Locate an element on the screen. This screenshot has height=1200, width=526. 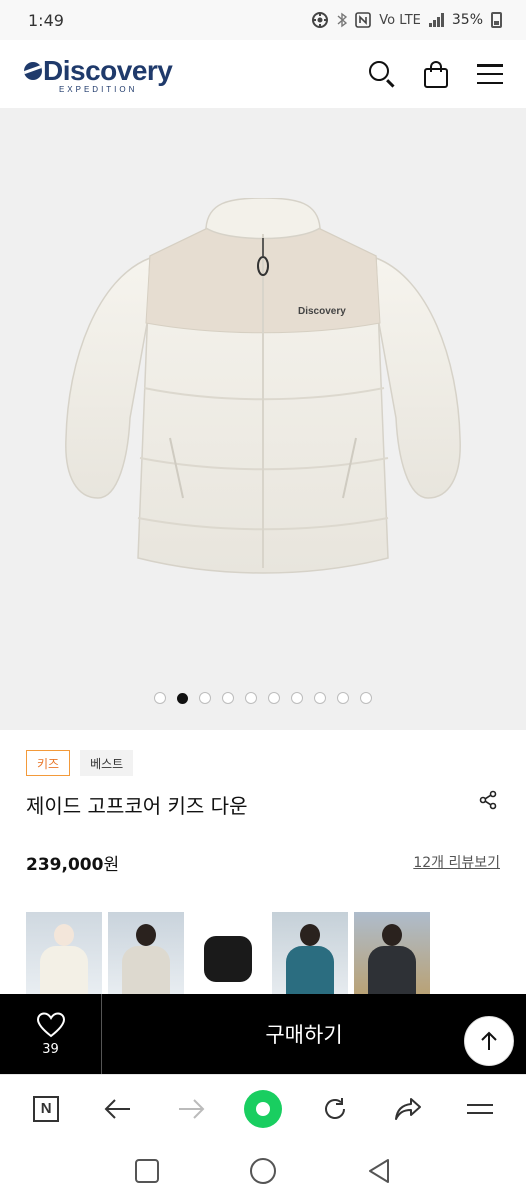
menu-lines-icon is located at coordinates (479, 1108).